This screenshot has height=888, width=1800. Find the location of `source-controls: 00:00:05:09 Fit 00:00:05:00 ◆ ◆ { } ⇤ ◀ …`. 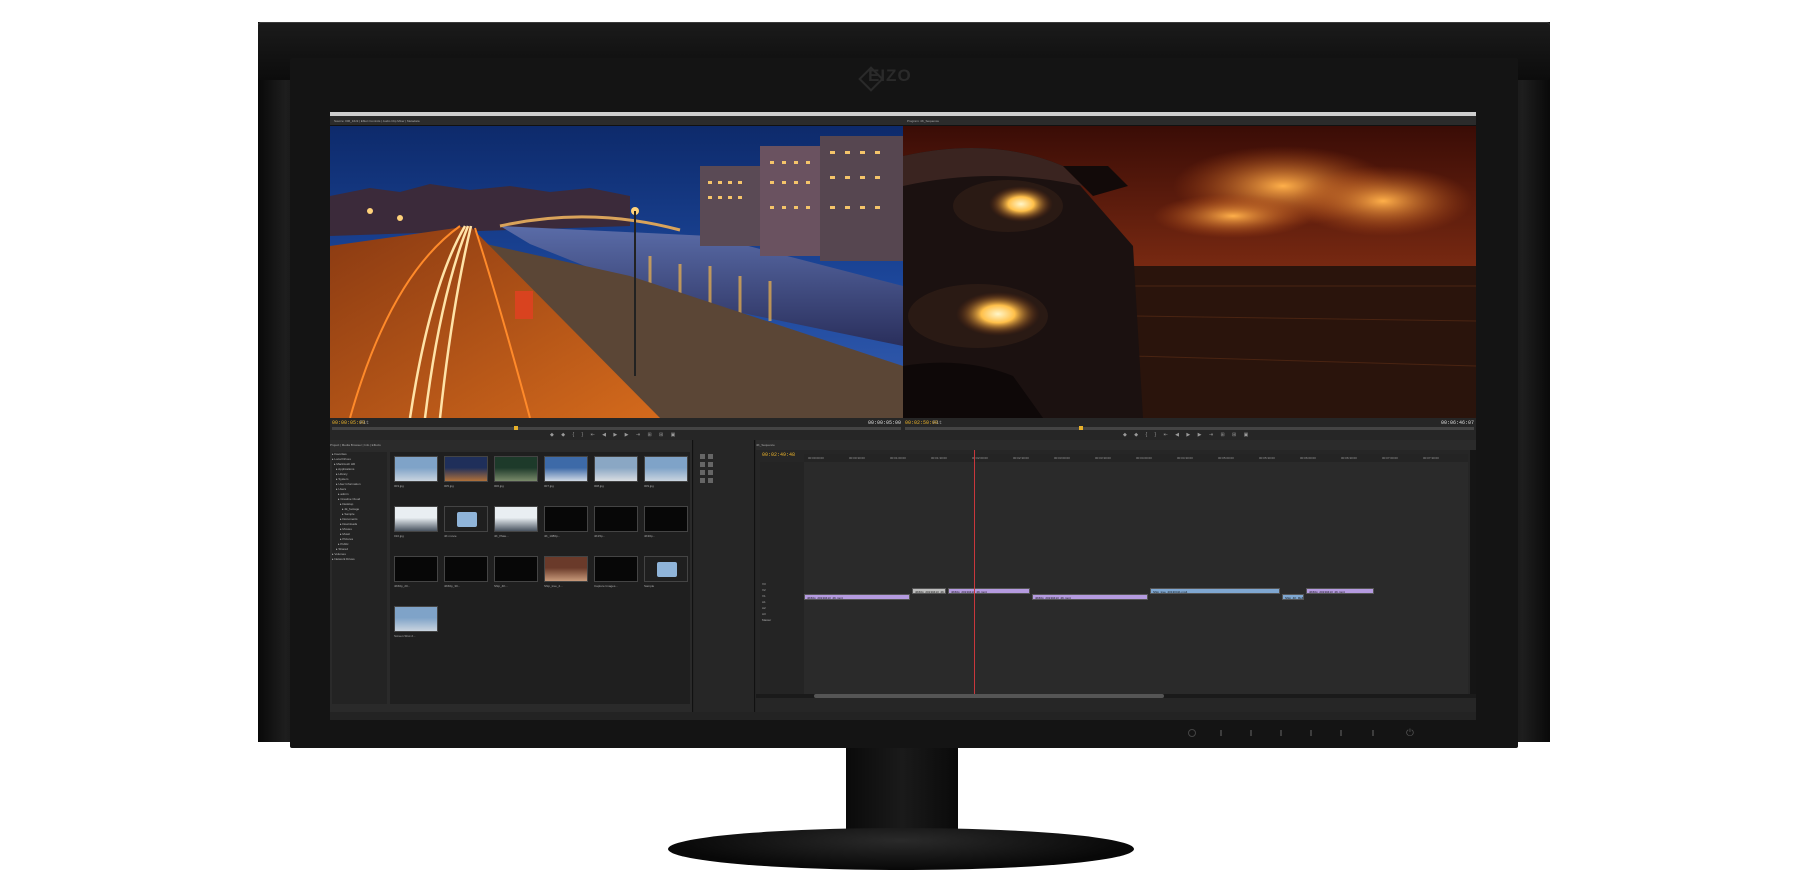

source-controls: 00:00:05:09 Fit 00:00:05:00 ◆ ◆ { } ⇤ ◀ … is located at coordinates (616, 429).